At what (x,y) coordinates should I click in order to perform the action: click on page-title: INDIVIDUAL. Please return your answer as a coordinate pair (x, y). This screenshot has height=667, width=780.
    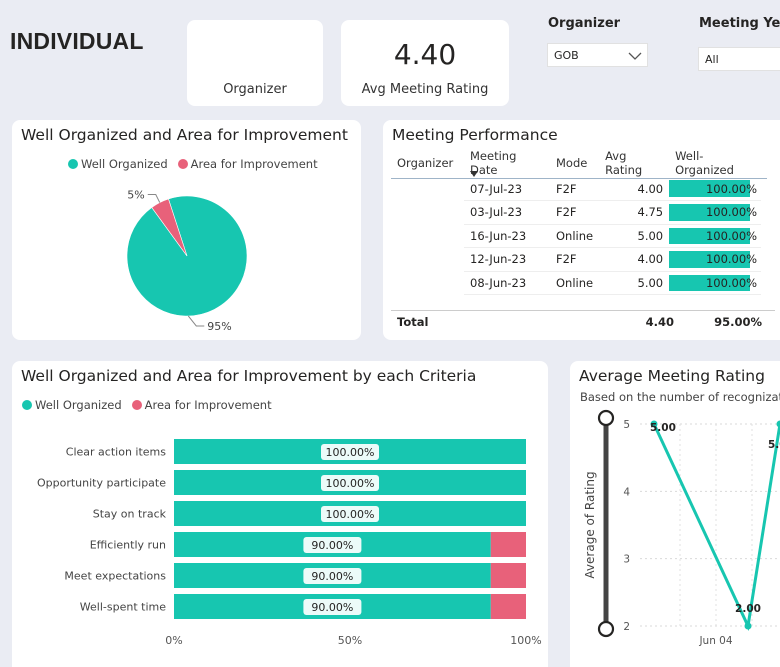
    Looking at the image, I should click on (77, 41).